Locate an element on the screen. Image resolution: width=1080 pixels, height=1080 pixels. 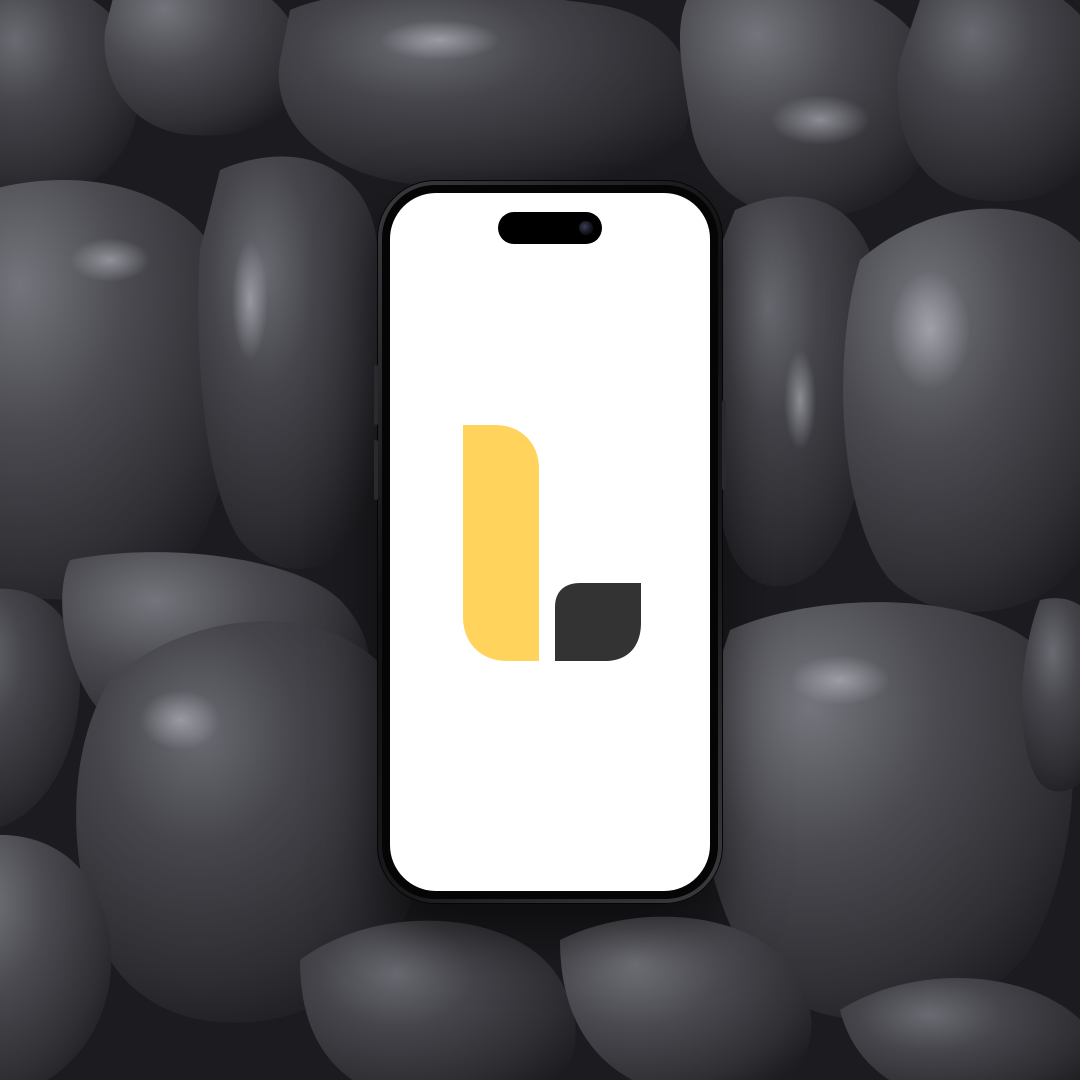
logo-dark-foot is located at coordinates (598, 622).